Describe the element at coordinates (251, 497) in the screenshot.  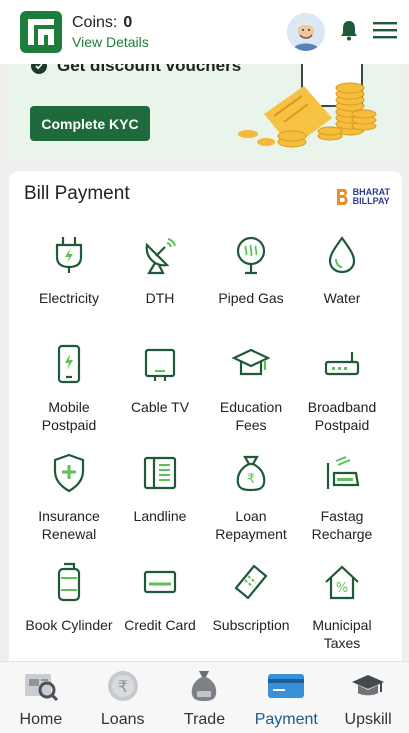
I see `tile-loan-repayment: ₹ Loan Repayment` at that location.